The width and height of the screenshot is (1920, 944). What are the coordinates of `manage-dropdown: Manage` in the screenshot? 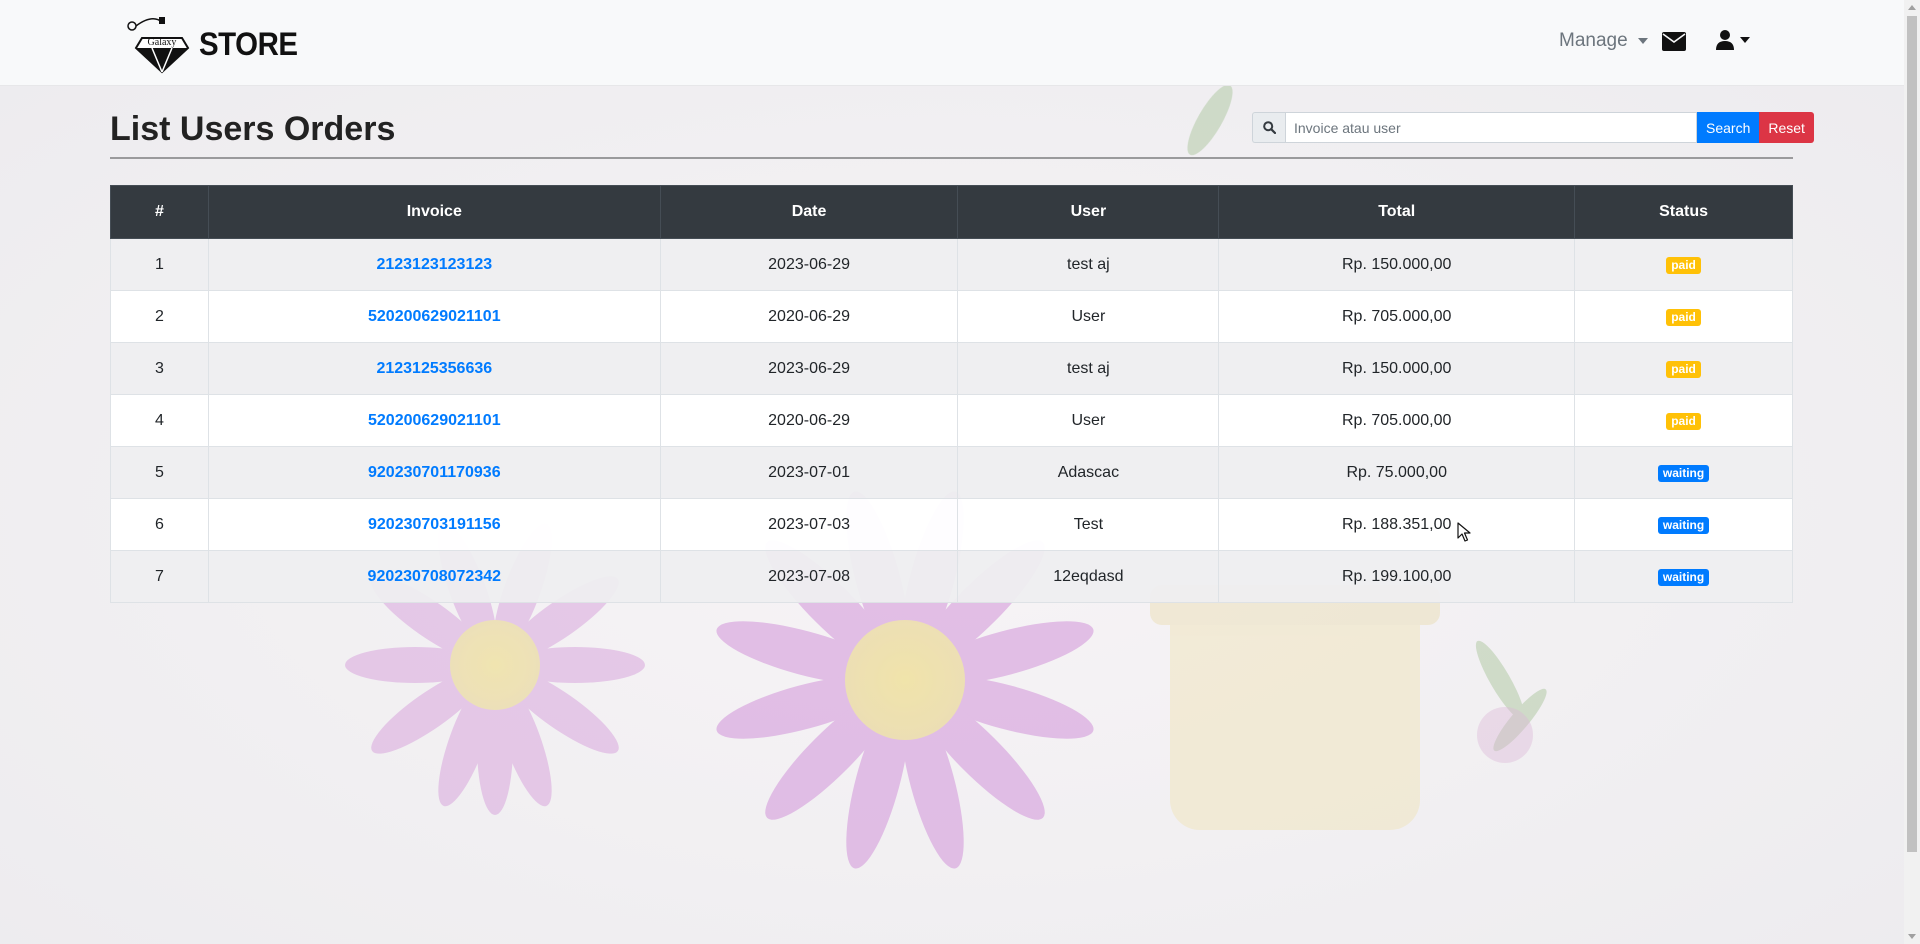 It's located at (1603, 41).